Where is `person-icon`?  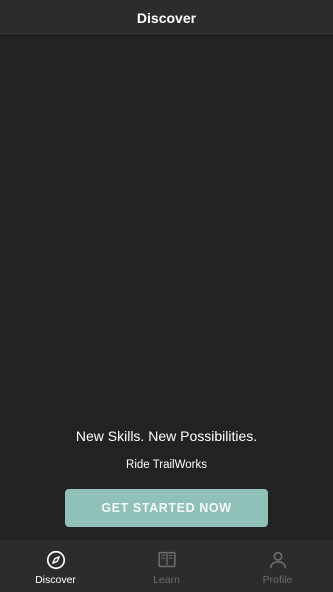 person-icon is located at coordinates (277, 560).